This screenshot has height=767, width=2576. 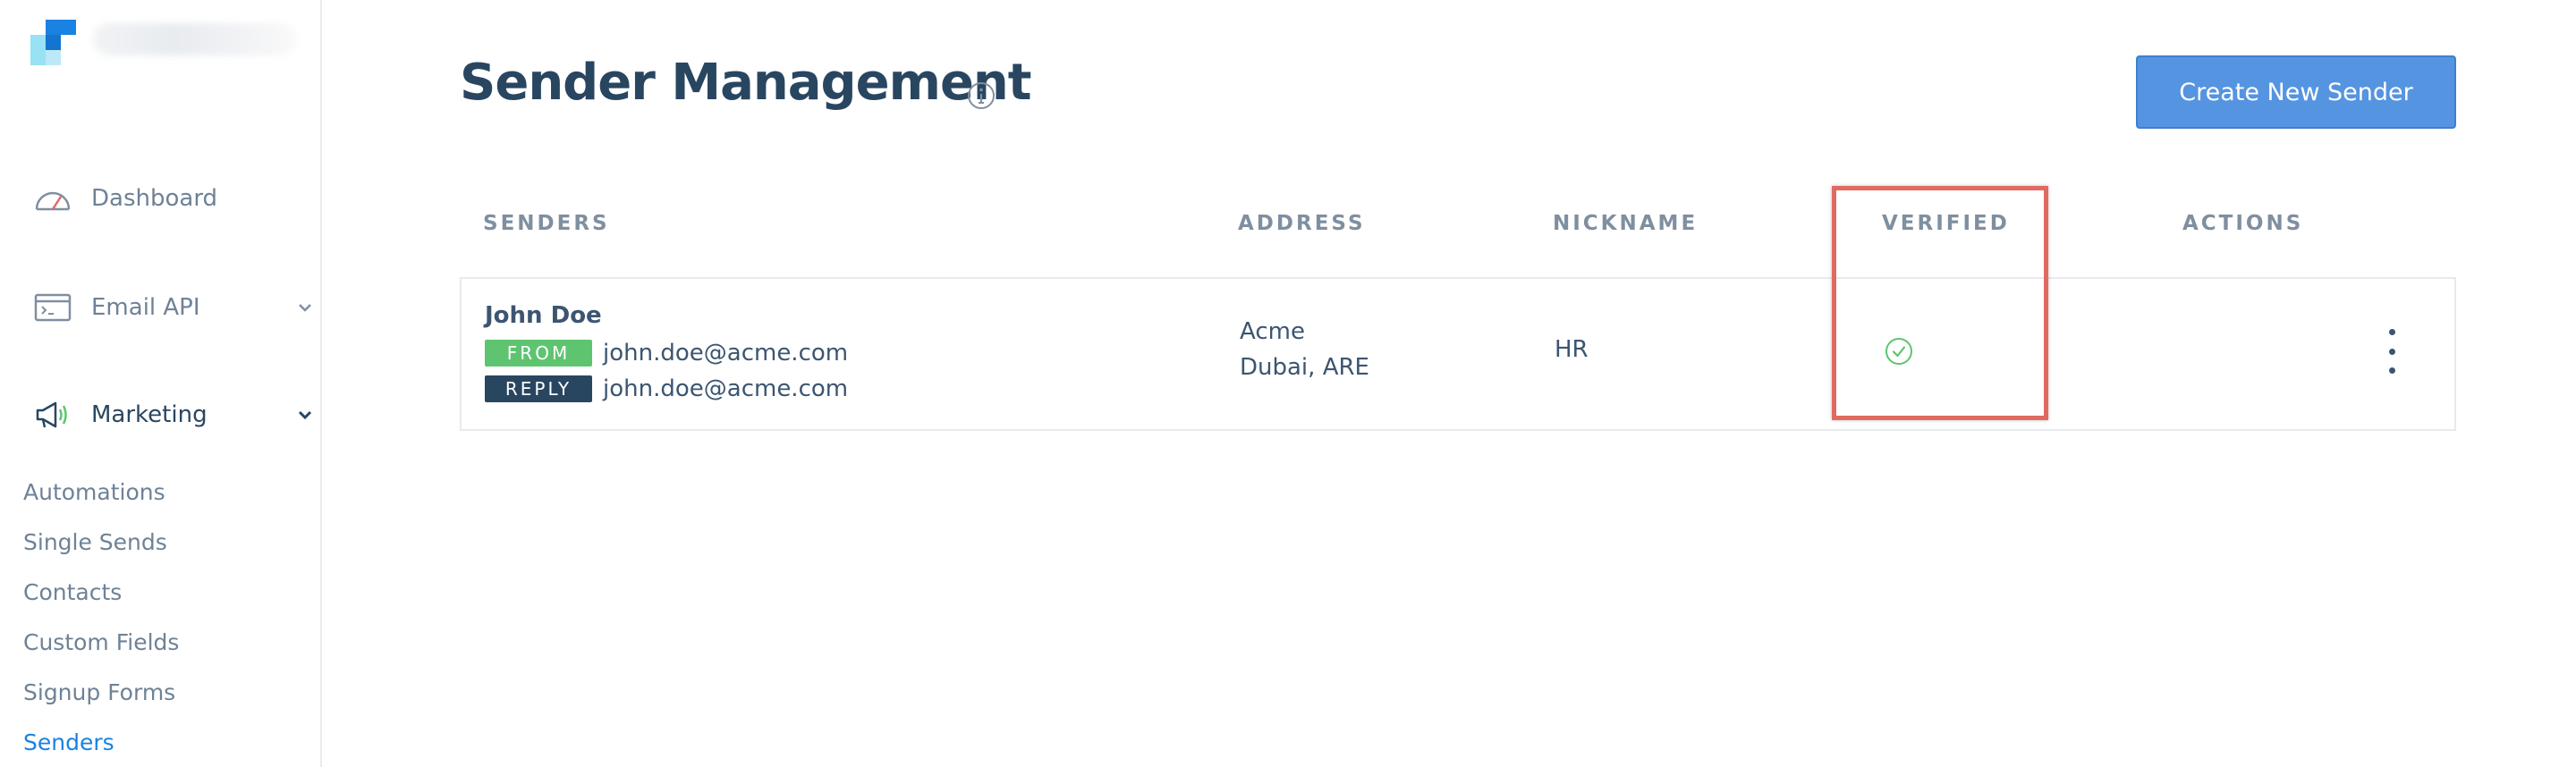 What do you see at coordinates (68, 742) in the screenshot?
I see `sidebar-item-senders: Senders` at bounding box center [68, 742].